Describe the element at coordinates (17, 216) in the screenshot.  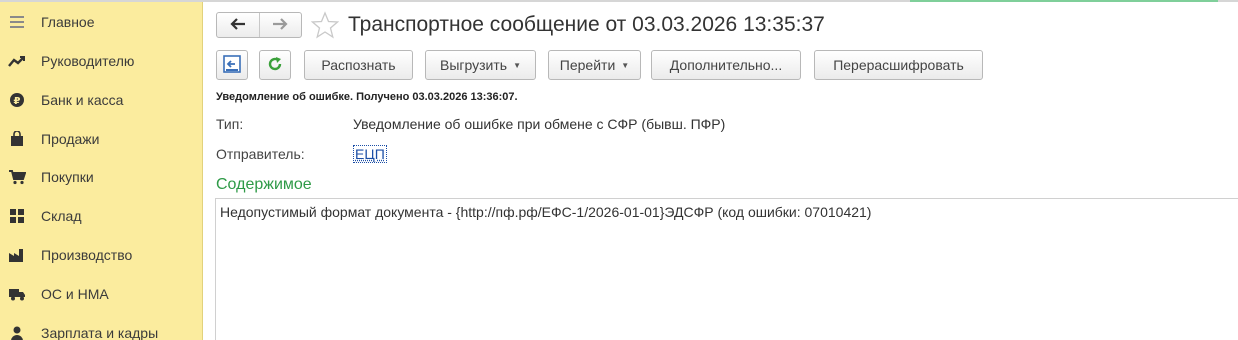
I see `warehouse-icon` at that location.